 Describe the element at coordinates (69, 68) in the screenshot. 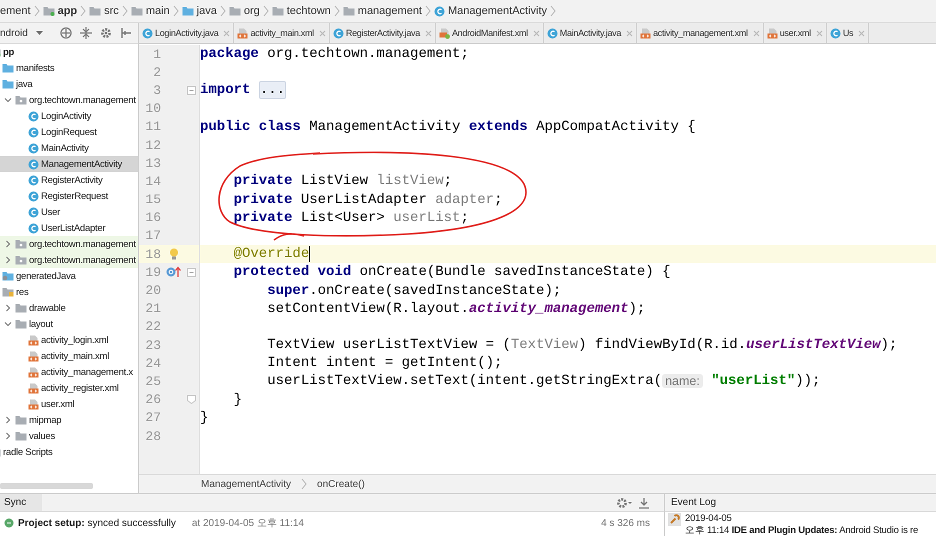

I see `tree-item: manifests` at that location.